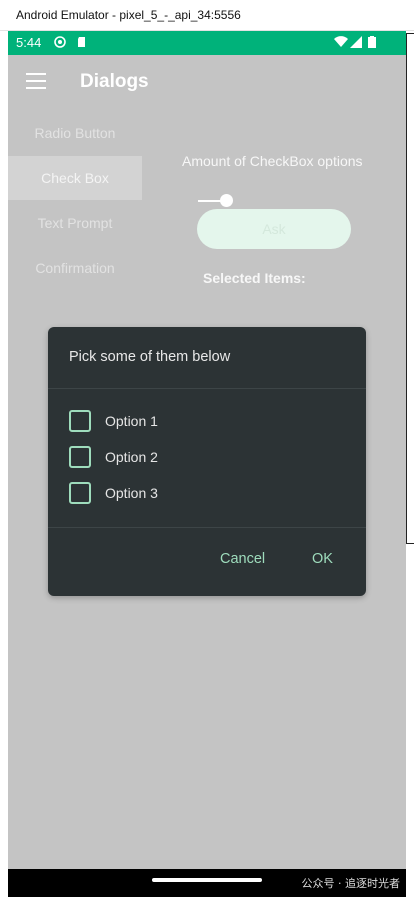 This screenshot has height=902, width=414. Describe the element at coordinates (114, 81) in the screenshot. I see `page-title: Dialogs` at that location.